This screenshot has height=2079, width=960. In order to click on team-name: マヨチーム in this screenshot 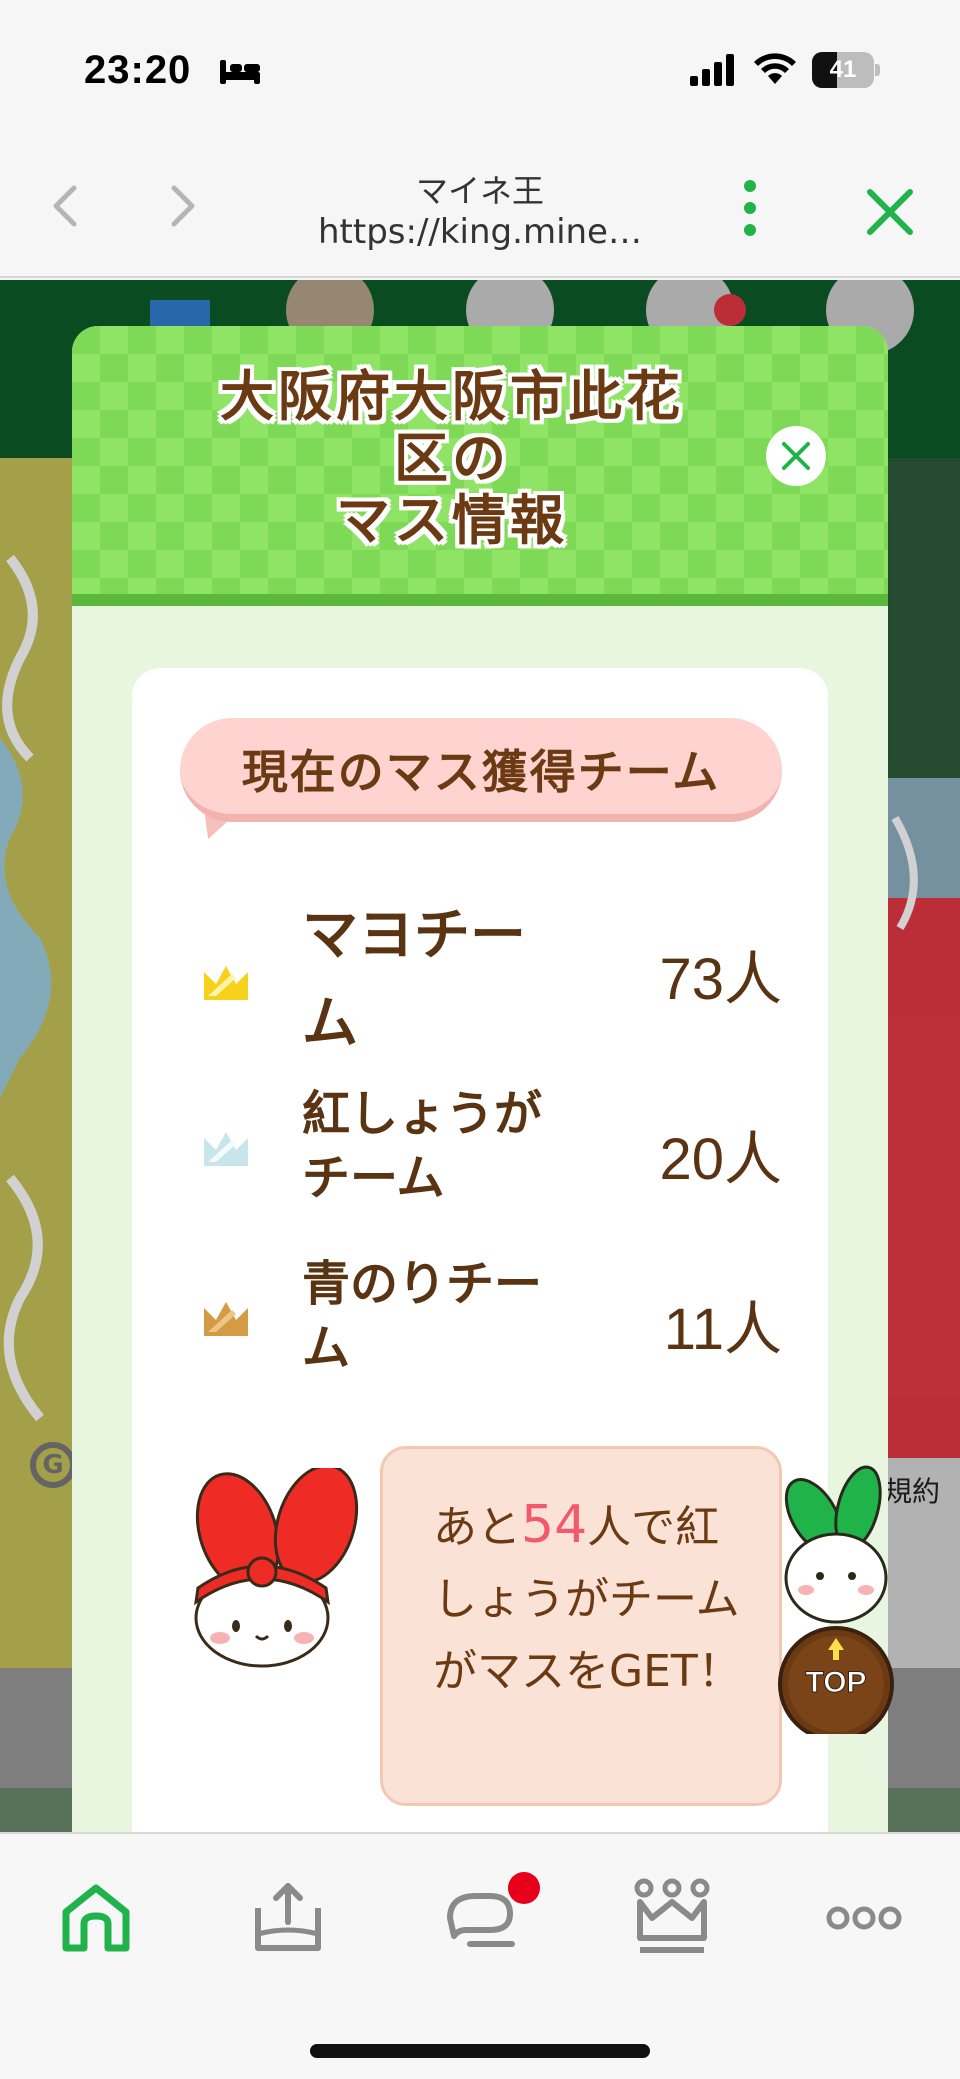, I will do `click(414, 979)`.